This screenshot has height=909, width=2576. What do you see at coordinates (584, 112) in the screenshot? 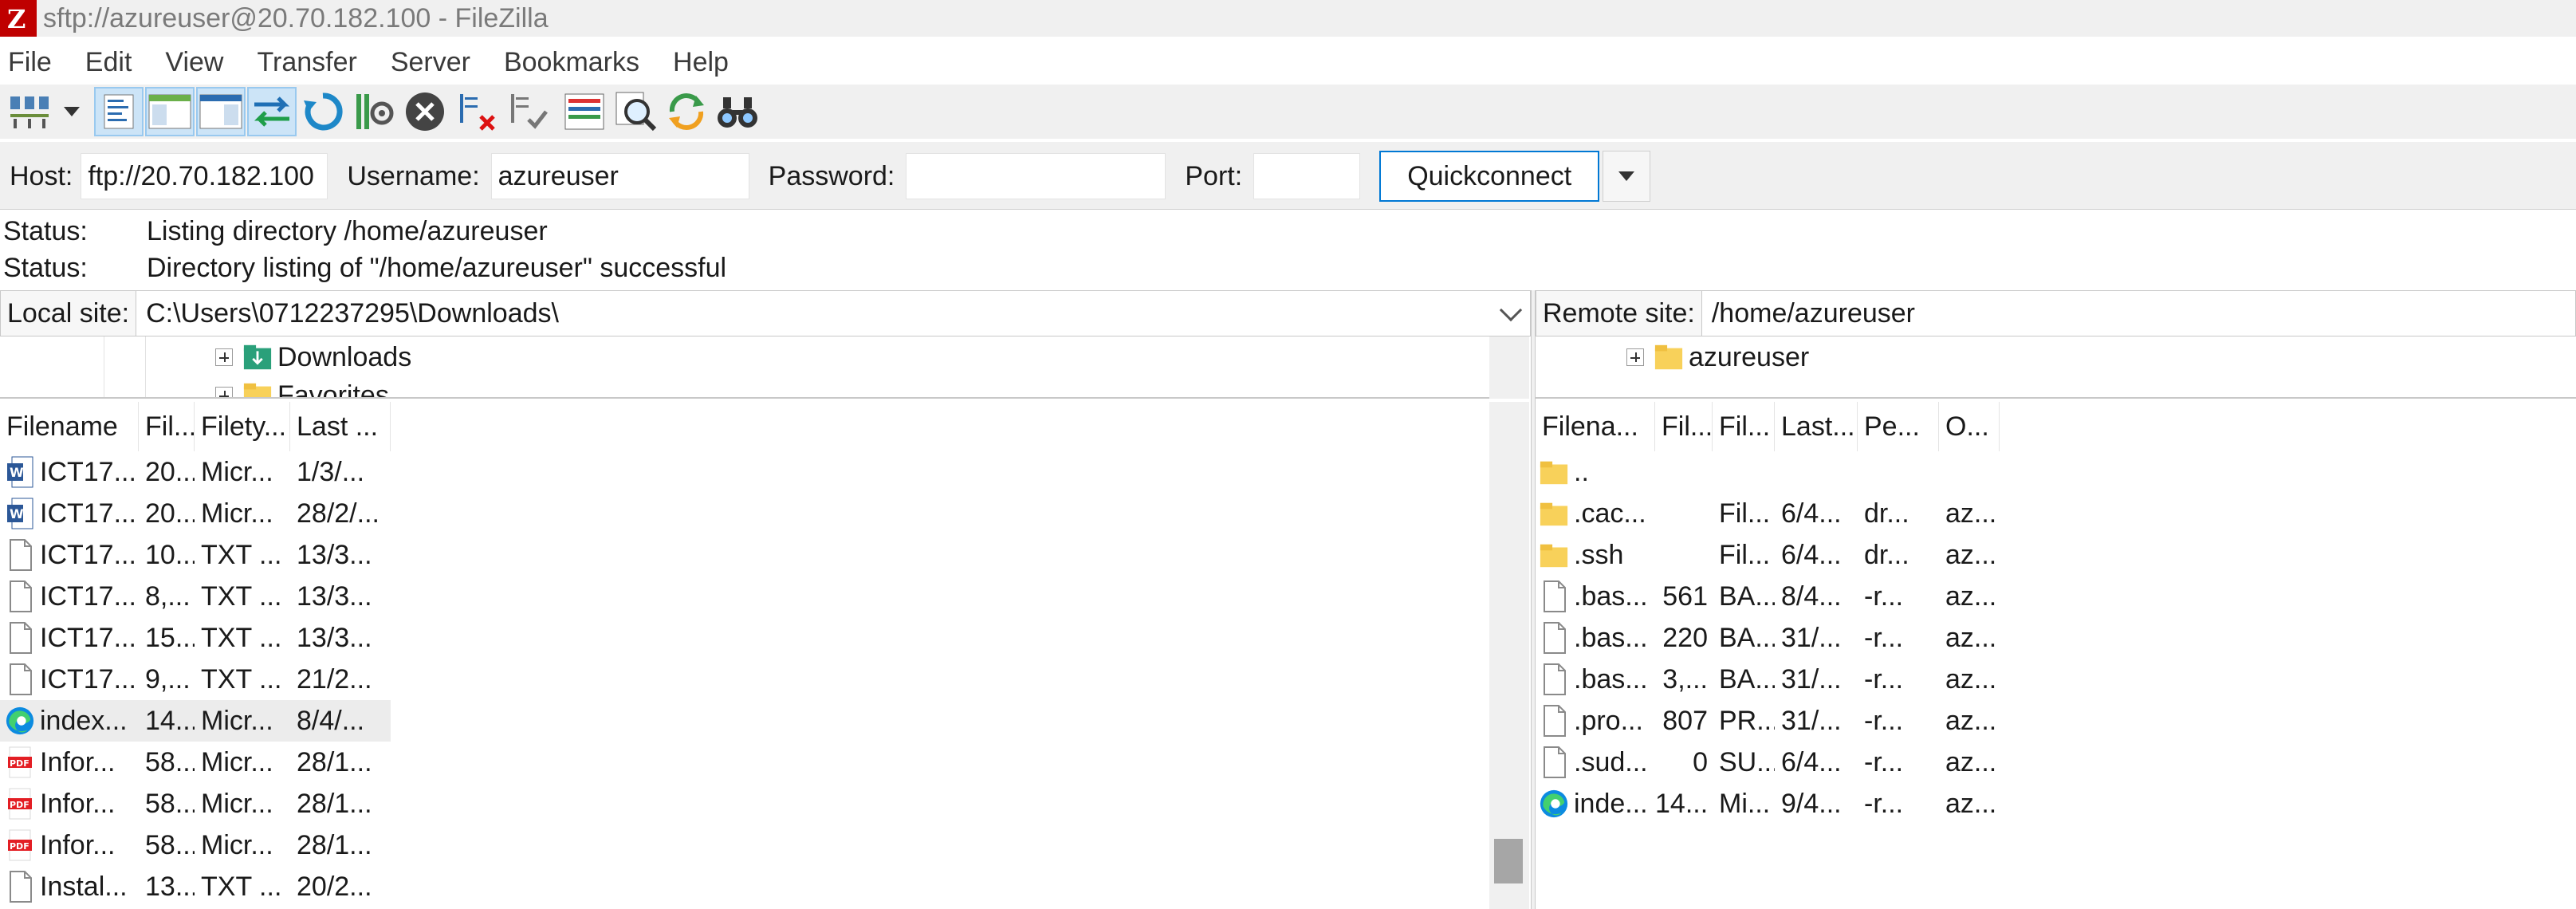
I see `directory-listing-filters-icon` at bounding box center [584, 112].